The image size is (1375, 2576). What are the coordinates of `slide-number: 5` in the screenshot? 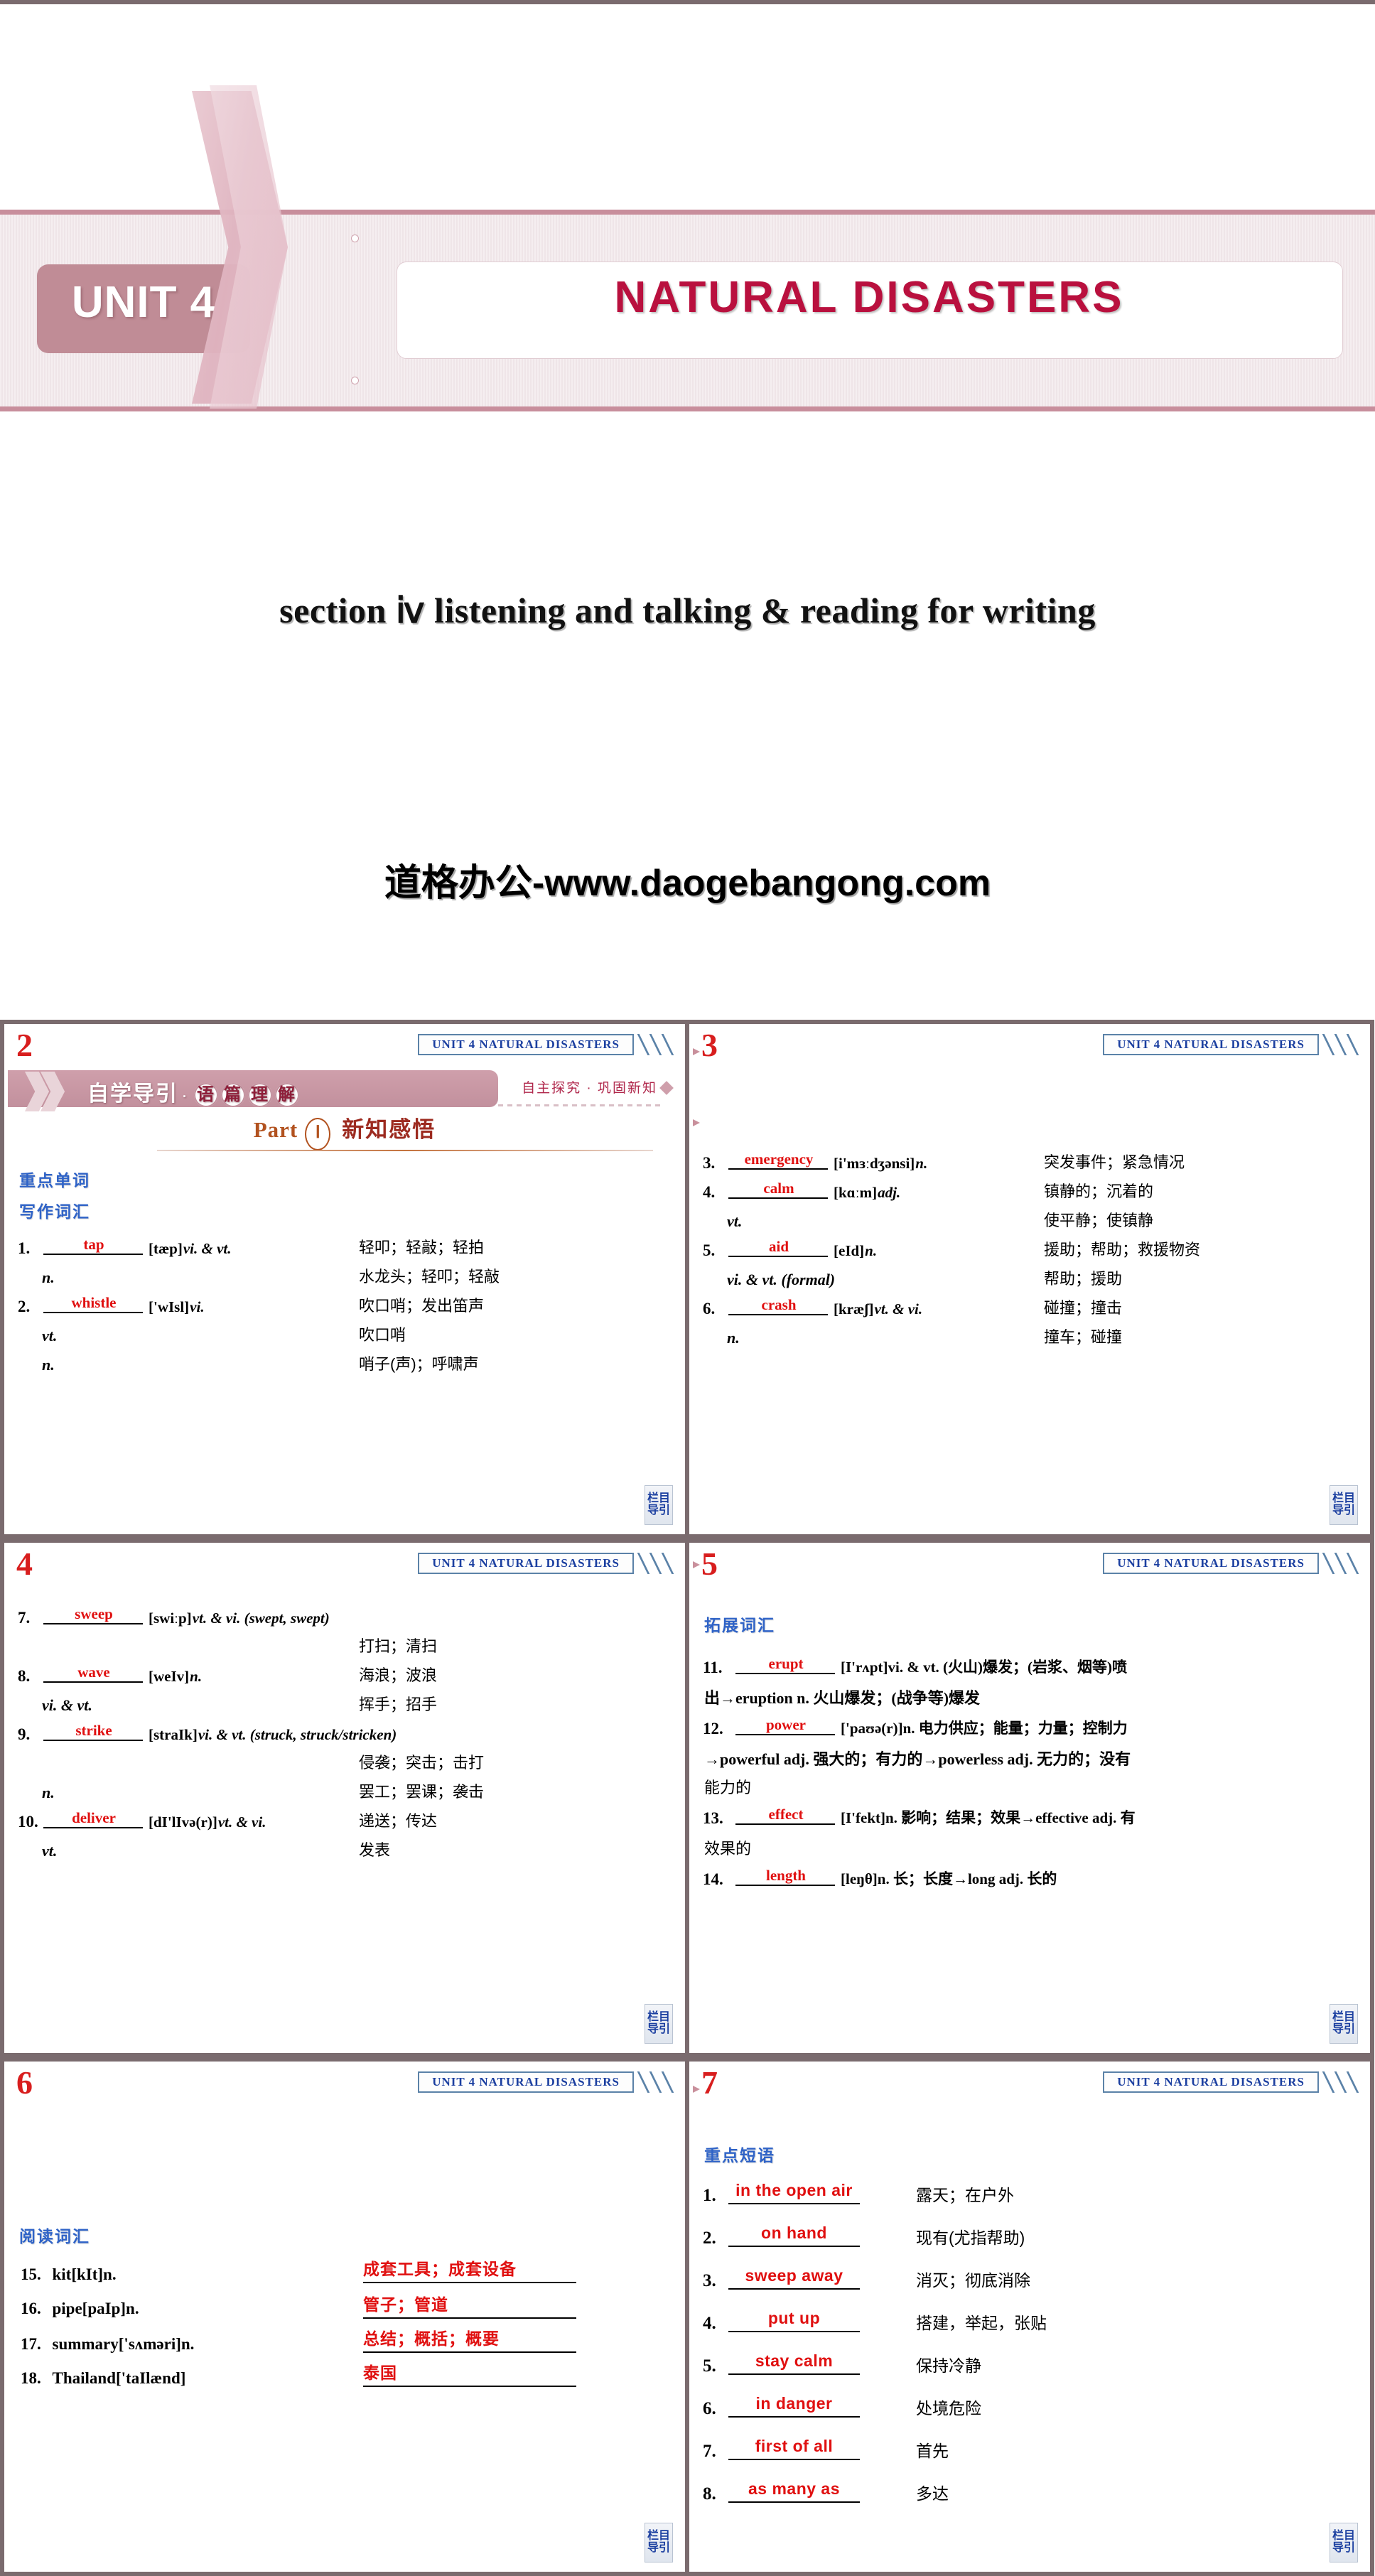 It's located at (709, 1564).